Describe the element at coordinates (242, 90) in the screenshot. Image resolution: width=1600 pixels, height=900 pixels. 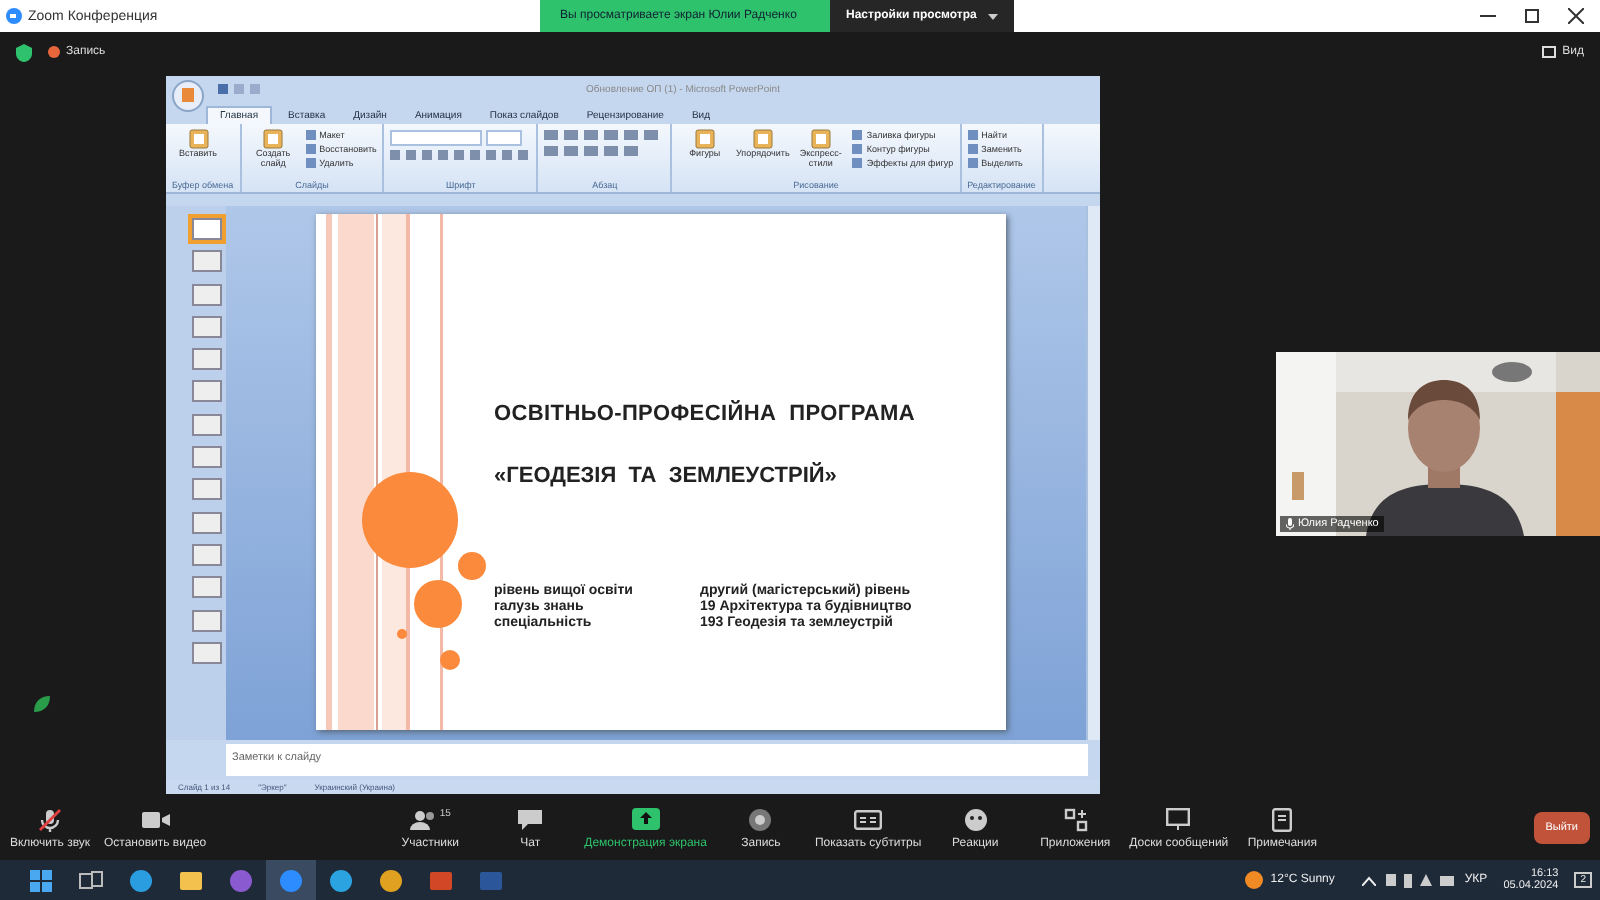
I see `quick-access-icons` at that location.